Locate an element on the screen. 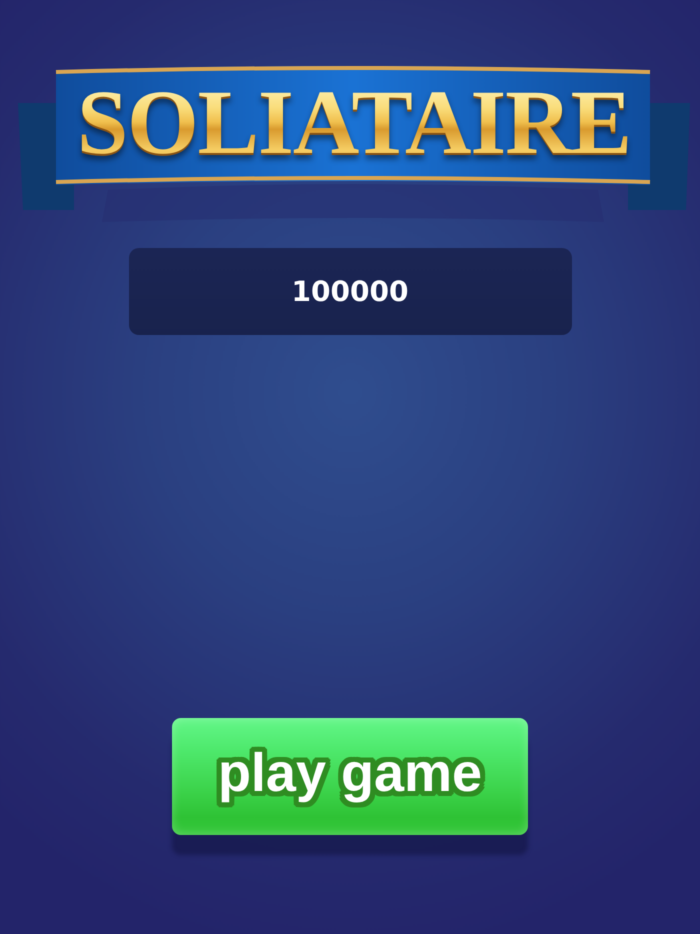  score-display: 100000 is located at coordinates (350, 291).